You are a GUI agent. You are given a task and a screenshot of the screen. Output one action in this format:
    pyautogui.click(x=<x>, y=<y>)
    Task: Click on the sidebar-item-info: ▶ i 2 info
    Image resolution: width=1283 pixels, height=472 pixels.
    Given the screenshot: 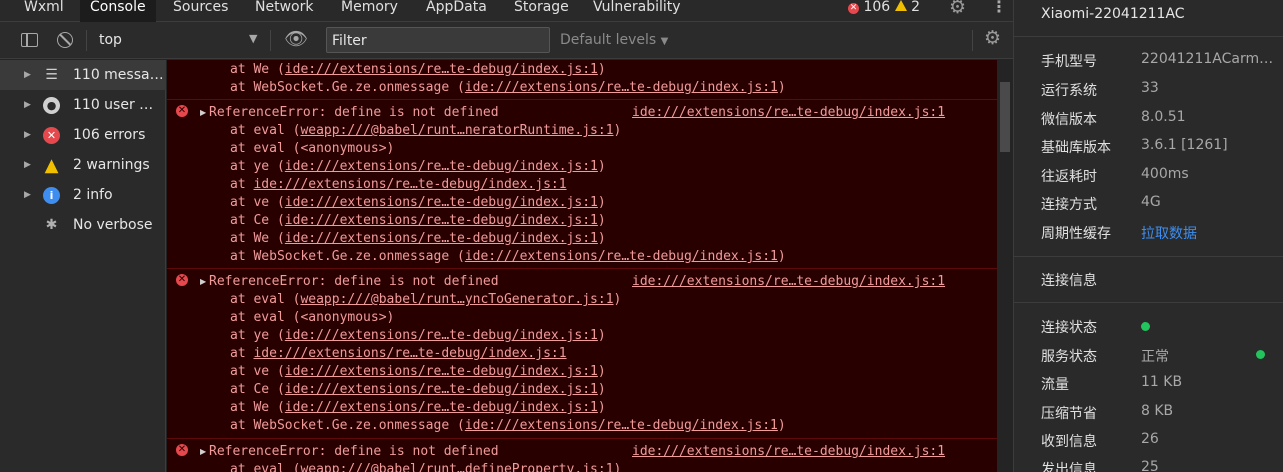 What is the action you would take?
    pyautogui.click(x=83, y=195)
    